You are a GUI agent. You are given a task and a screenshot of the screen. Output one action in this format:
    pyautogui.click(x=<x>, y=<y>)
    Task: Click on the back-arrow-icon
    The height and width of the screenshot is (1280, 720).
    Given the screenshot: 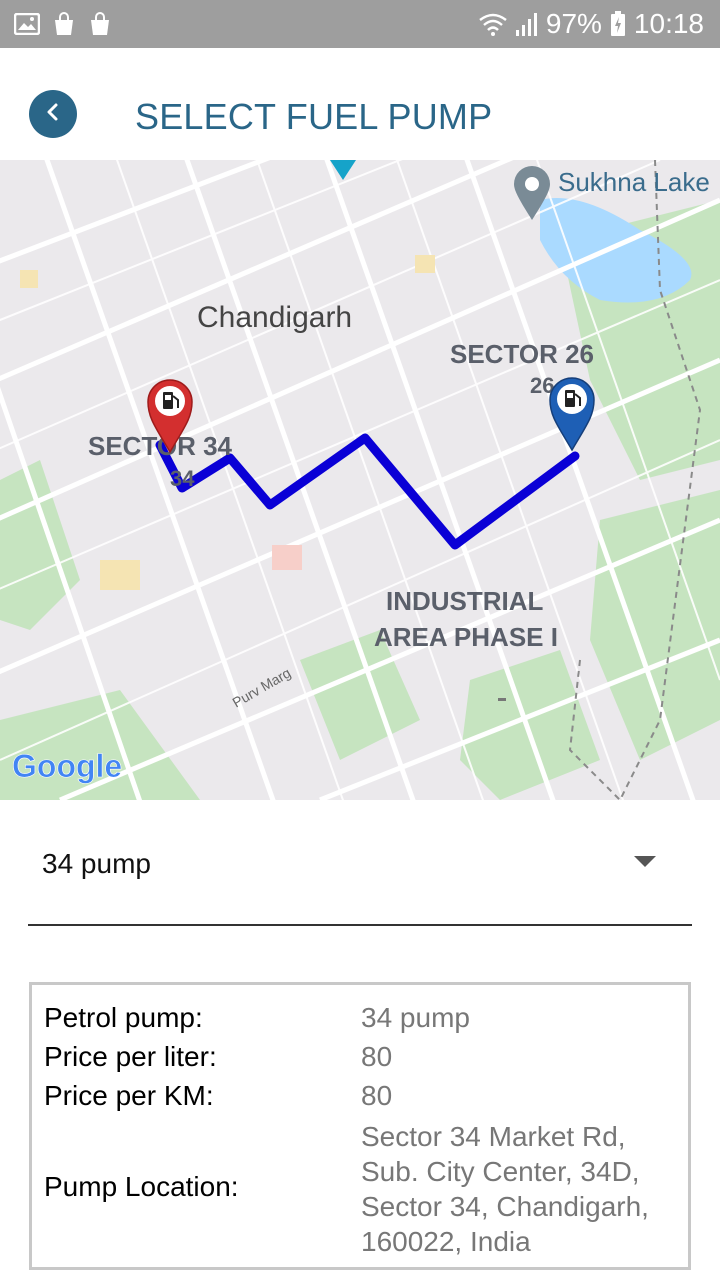 What is the action you would take?
    pyautogui.click(x=53, y=114)
    